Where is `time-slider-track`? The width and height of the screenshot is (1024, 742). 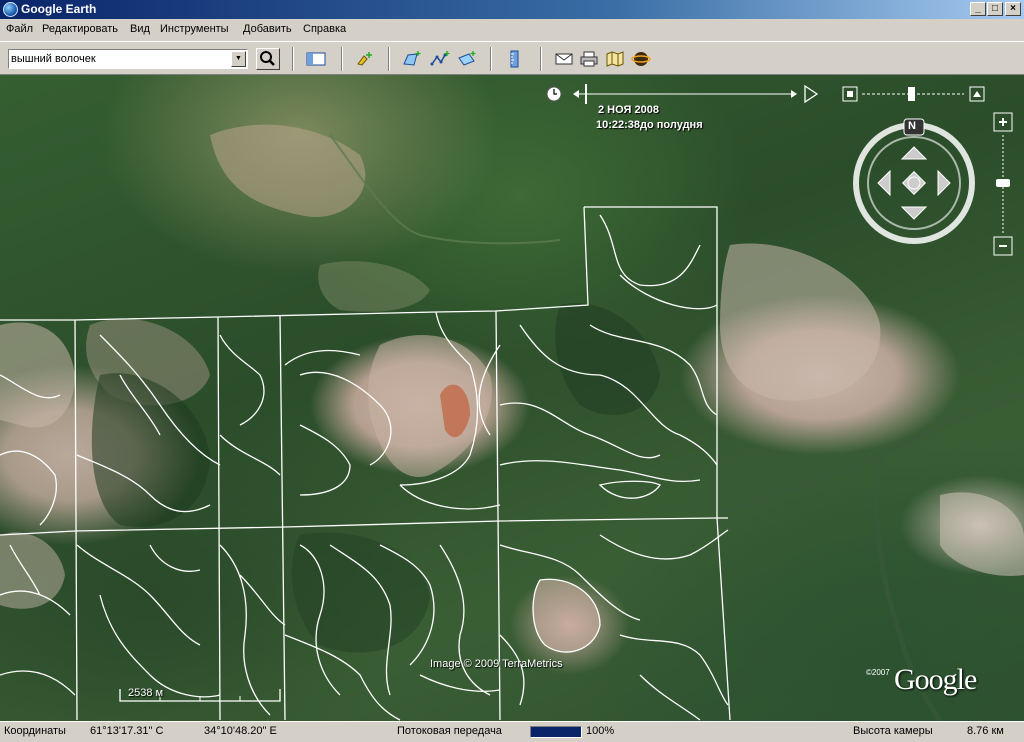
time-slider-track is located at coordinates (685, 95).